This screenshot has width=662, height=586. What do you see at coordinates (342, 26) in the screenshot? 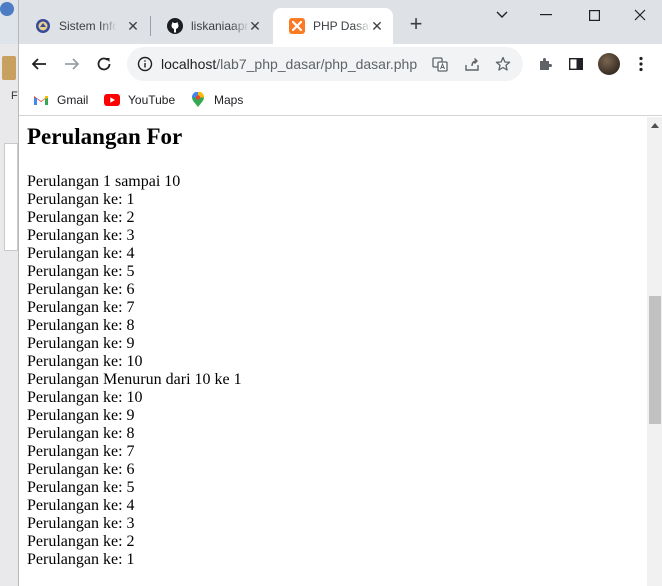
I see `tab-title: PHP Dasar` at bounding box center [342, 26].